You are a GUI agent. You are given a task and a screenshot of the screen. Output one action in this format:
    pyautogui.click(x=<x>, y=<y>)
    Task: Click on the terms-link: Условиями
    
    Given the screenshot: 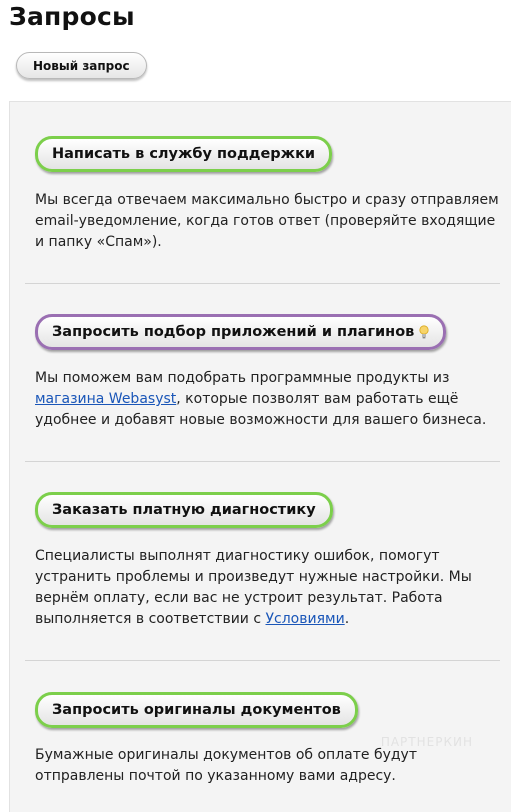 What is the action you would take?
    pyautogui.click(x=305, y=619)
    